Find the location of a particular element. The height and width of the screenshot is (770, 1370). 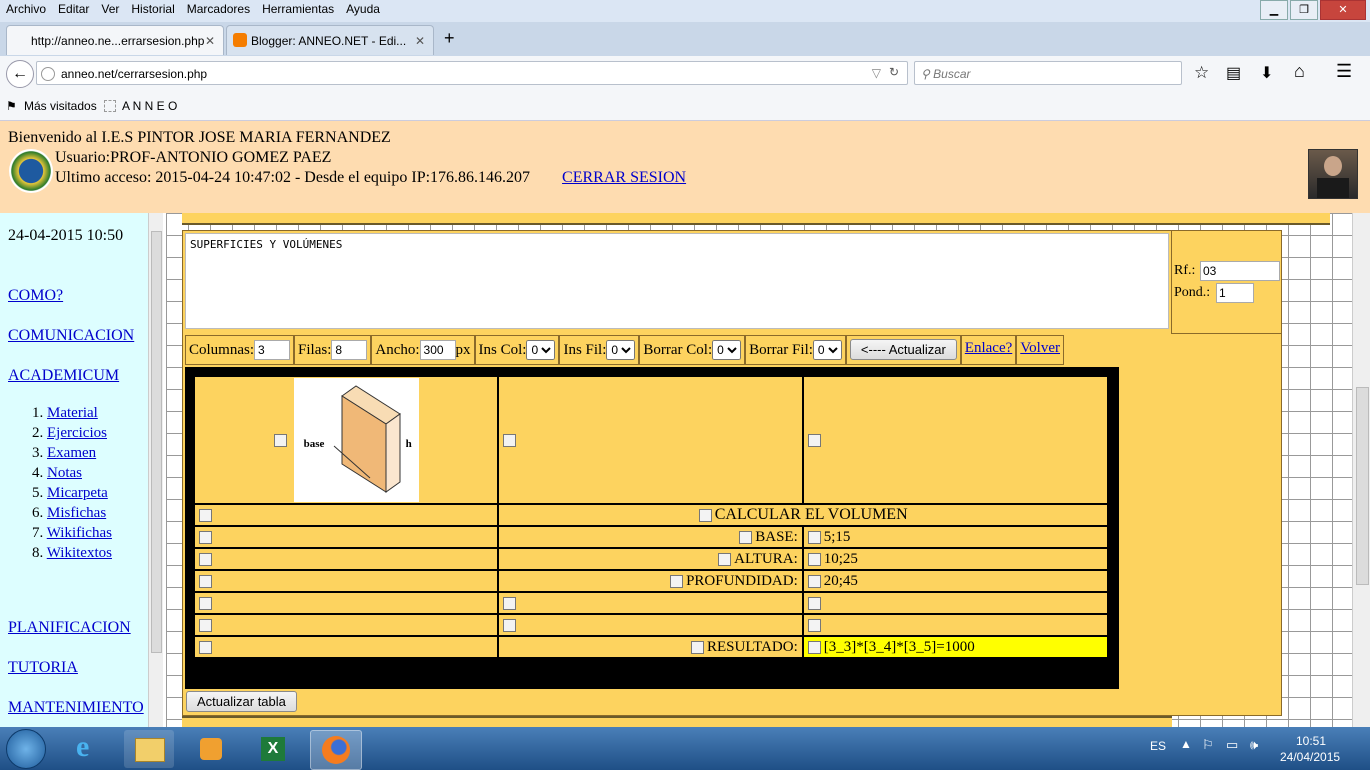

tab-anneo: http://anneo.ne...errarsesion.php ✕ is located at coordinates (115, 40).